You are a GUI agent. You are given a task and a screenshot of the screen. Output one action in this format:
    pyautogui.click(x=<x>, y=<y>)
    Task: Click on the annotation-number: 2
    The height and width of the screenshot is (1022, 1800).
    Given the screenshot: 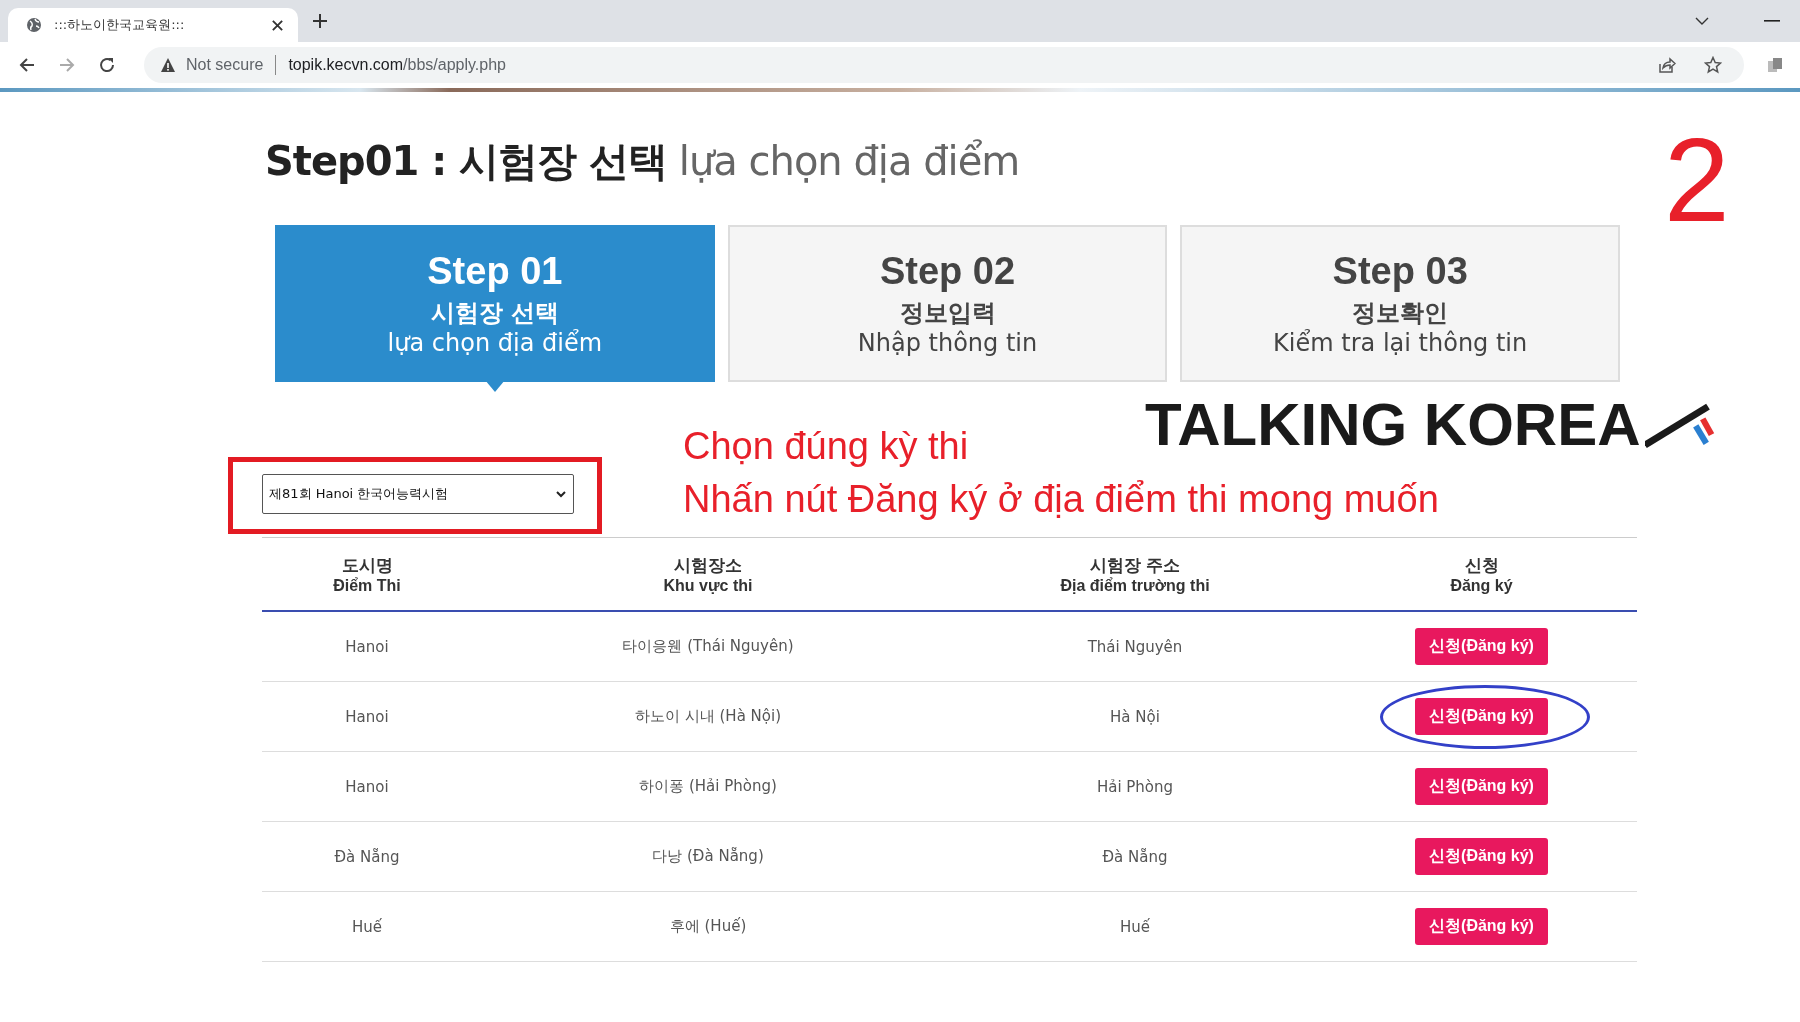 What is the action you would take?
    pyautogui.click(x=1697, y=180)
    